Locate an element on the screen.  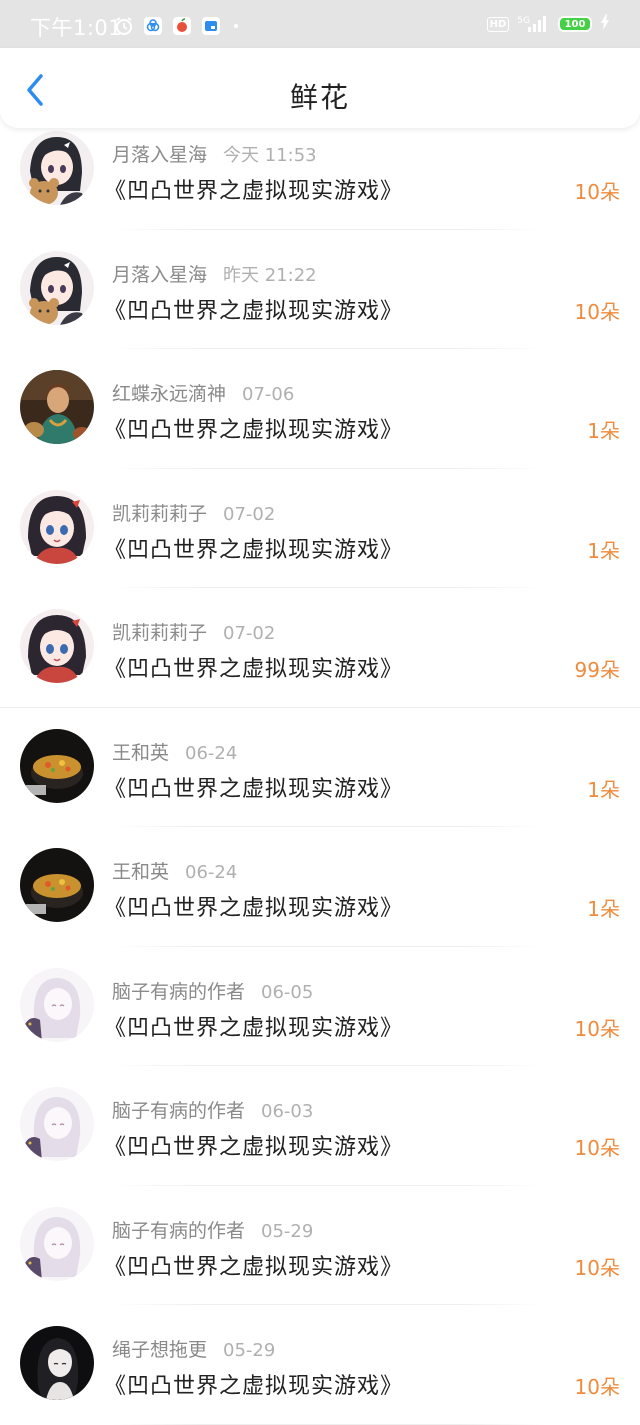
dark-portrait-avatar is located at coordinates (57, 1363).